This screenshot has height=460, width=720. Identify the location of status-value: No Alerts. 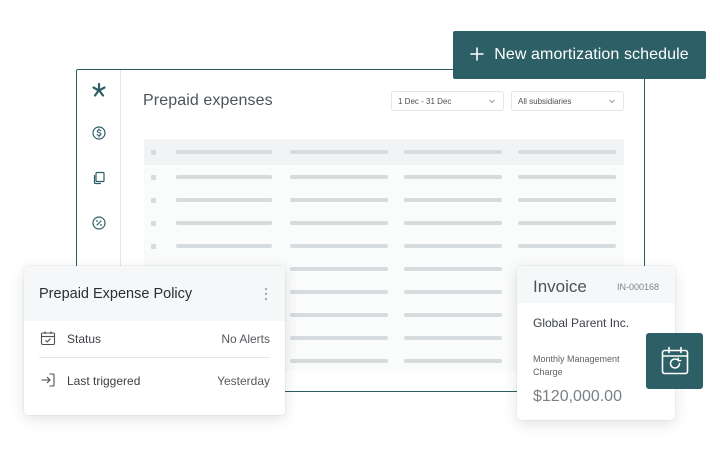
(245, 339).